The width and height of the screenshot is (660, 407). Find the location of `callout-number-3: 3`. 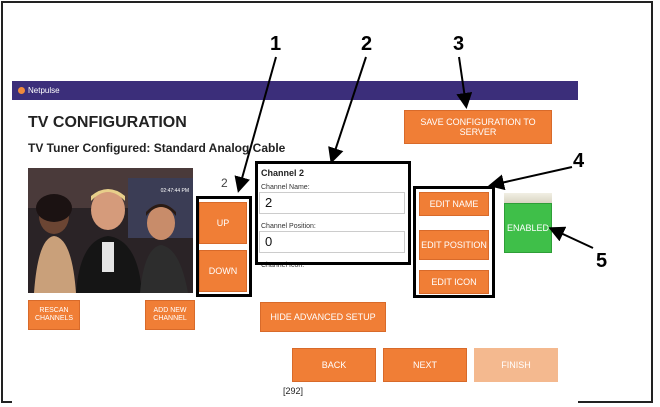

callout-number-3: 3 is located at coordinates (459, 44).